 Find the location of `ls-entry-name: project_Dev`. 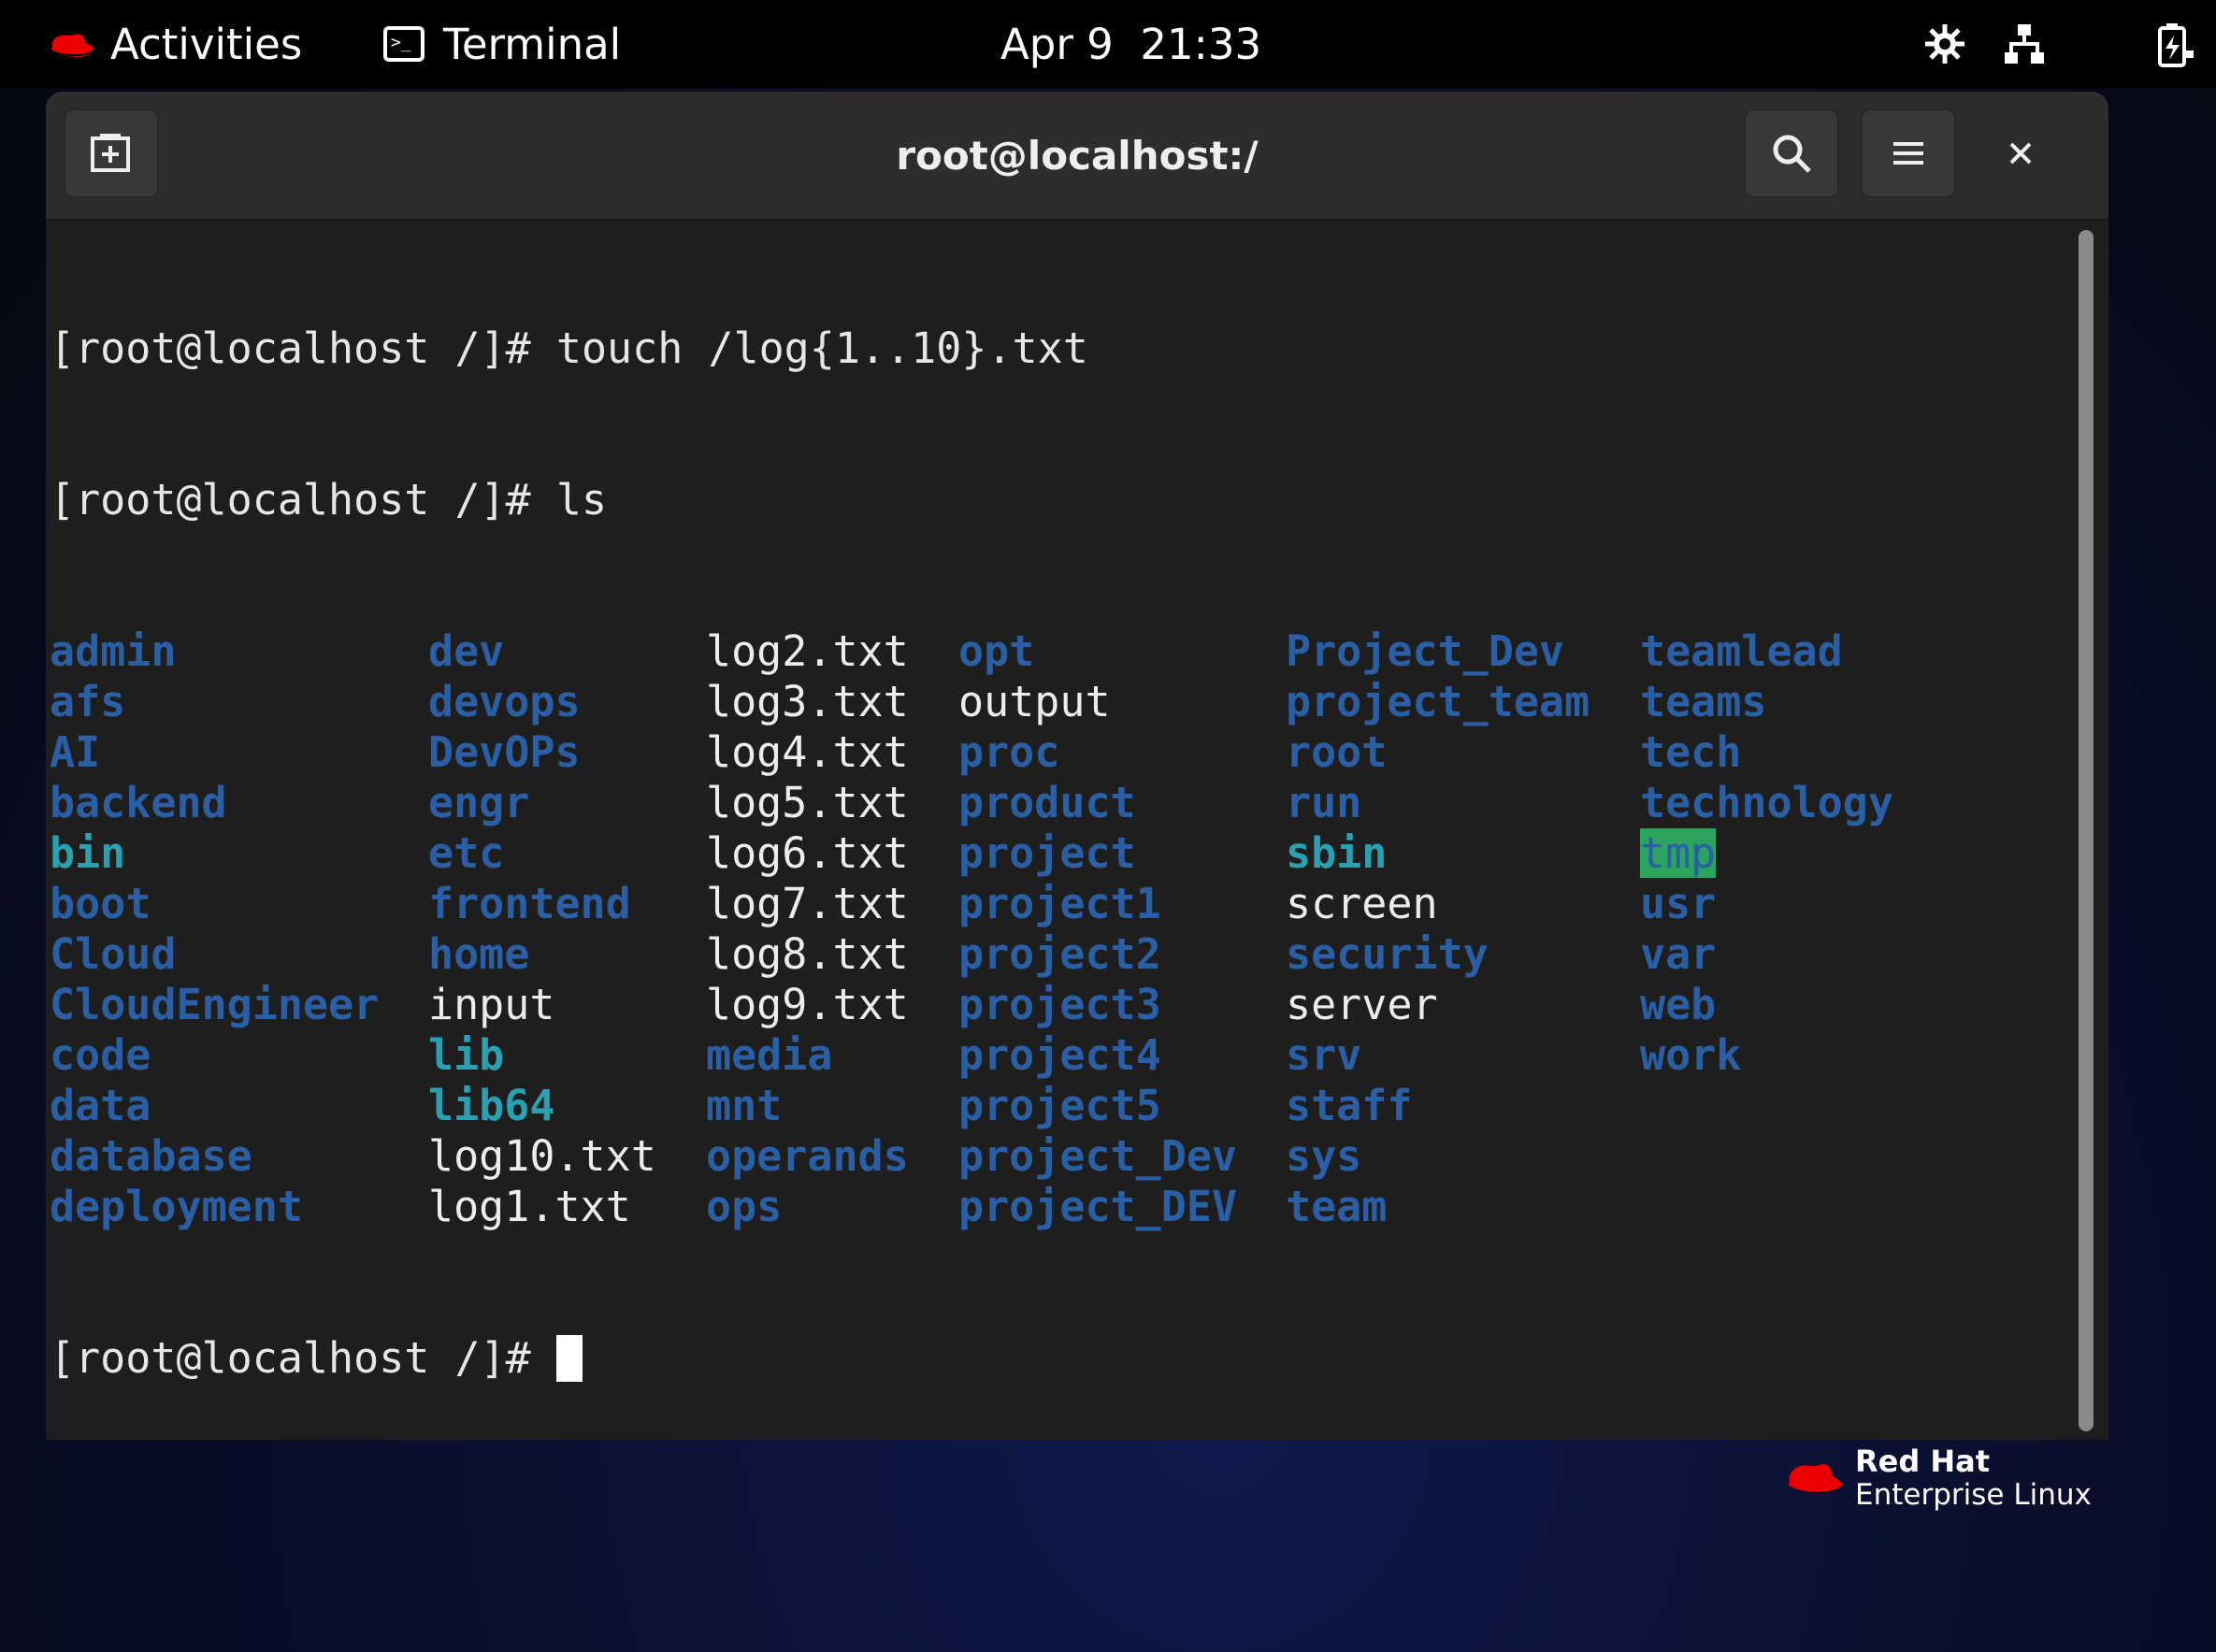

ls-entry-name: project_Dev is located at coordinates (1098, 1156).